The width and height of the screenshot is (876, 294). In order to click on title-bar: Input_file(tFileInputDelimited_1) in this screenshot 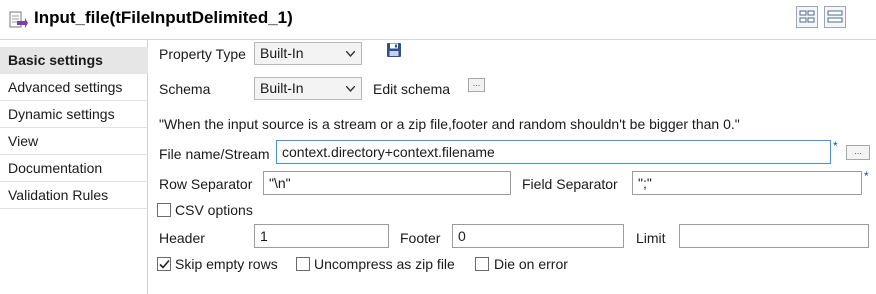, I will do `click(438, 20)`.